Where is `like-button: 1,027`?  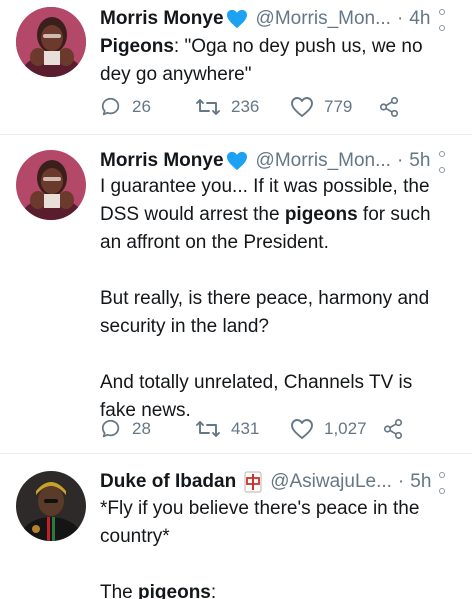 like-button: 1,027 is located at coordinates (336, 429).